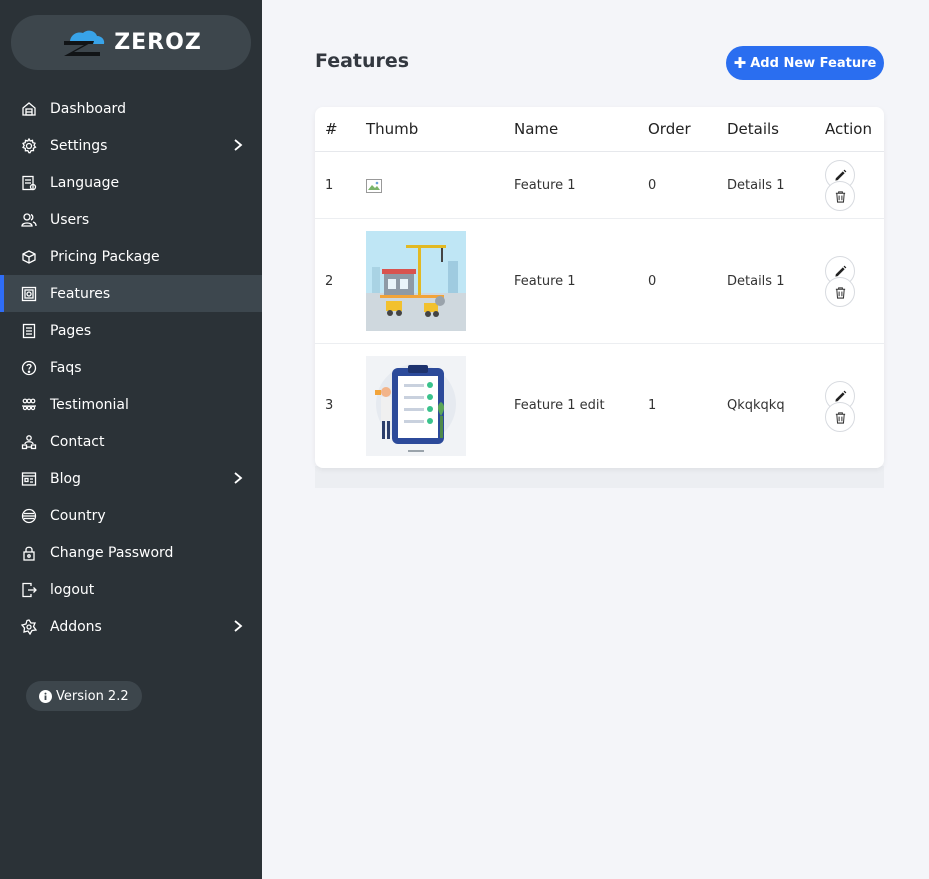 Image resolution: width=929 pixels, height=879 pixels. What do you see at coordinates (669, 129) in the screenshot?
I see `header-order: Order` at bounding box center [669, 129].